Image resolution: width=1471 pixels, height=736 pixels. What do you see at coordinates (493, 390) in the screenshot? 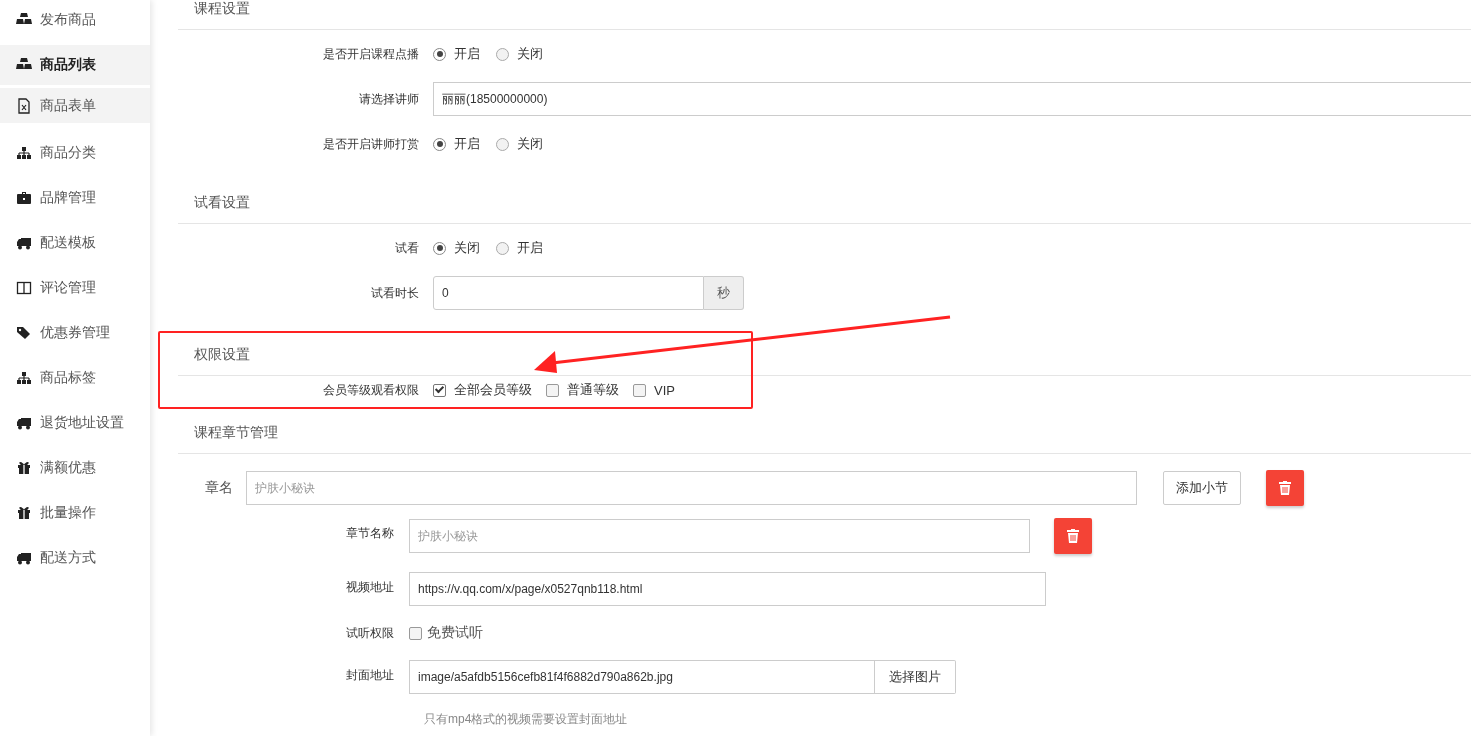
I see `option-label: 全部会员等级` at bounding box center [493, 390].